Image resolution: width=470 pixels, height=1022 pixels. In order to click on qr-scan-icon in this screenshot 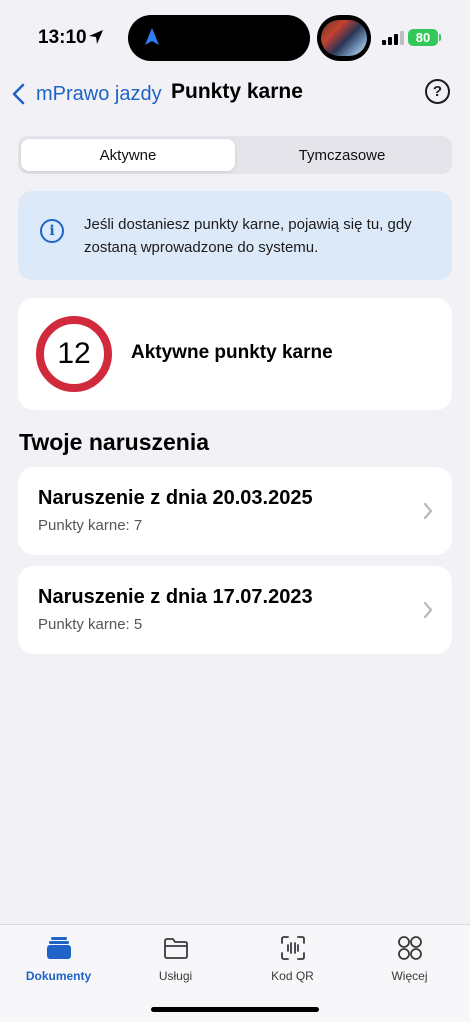, I will do `click(292, 948)`.